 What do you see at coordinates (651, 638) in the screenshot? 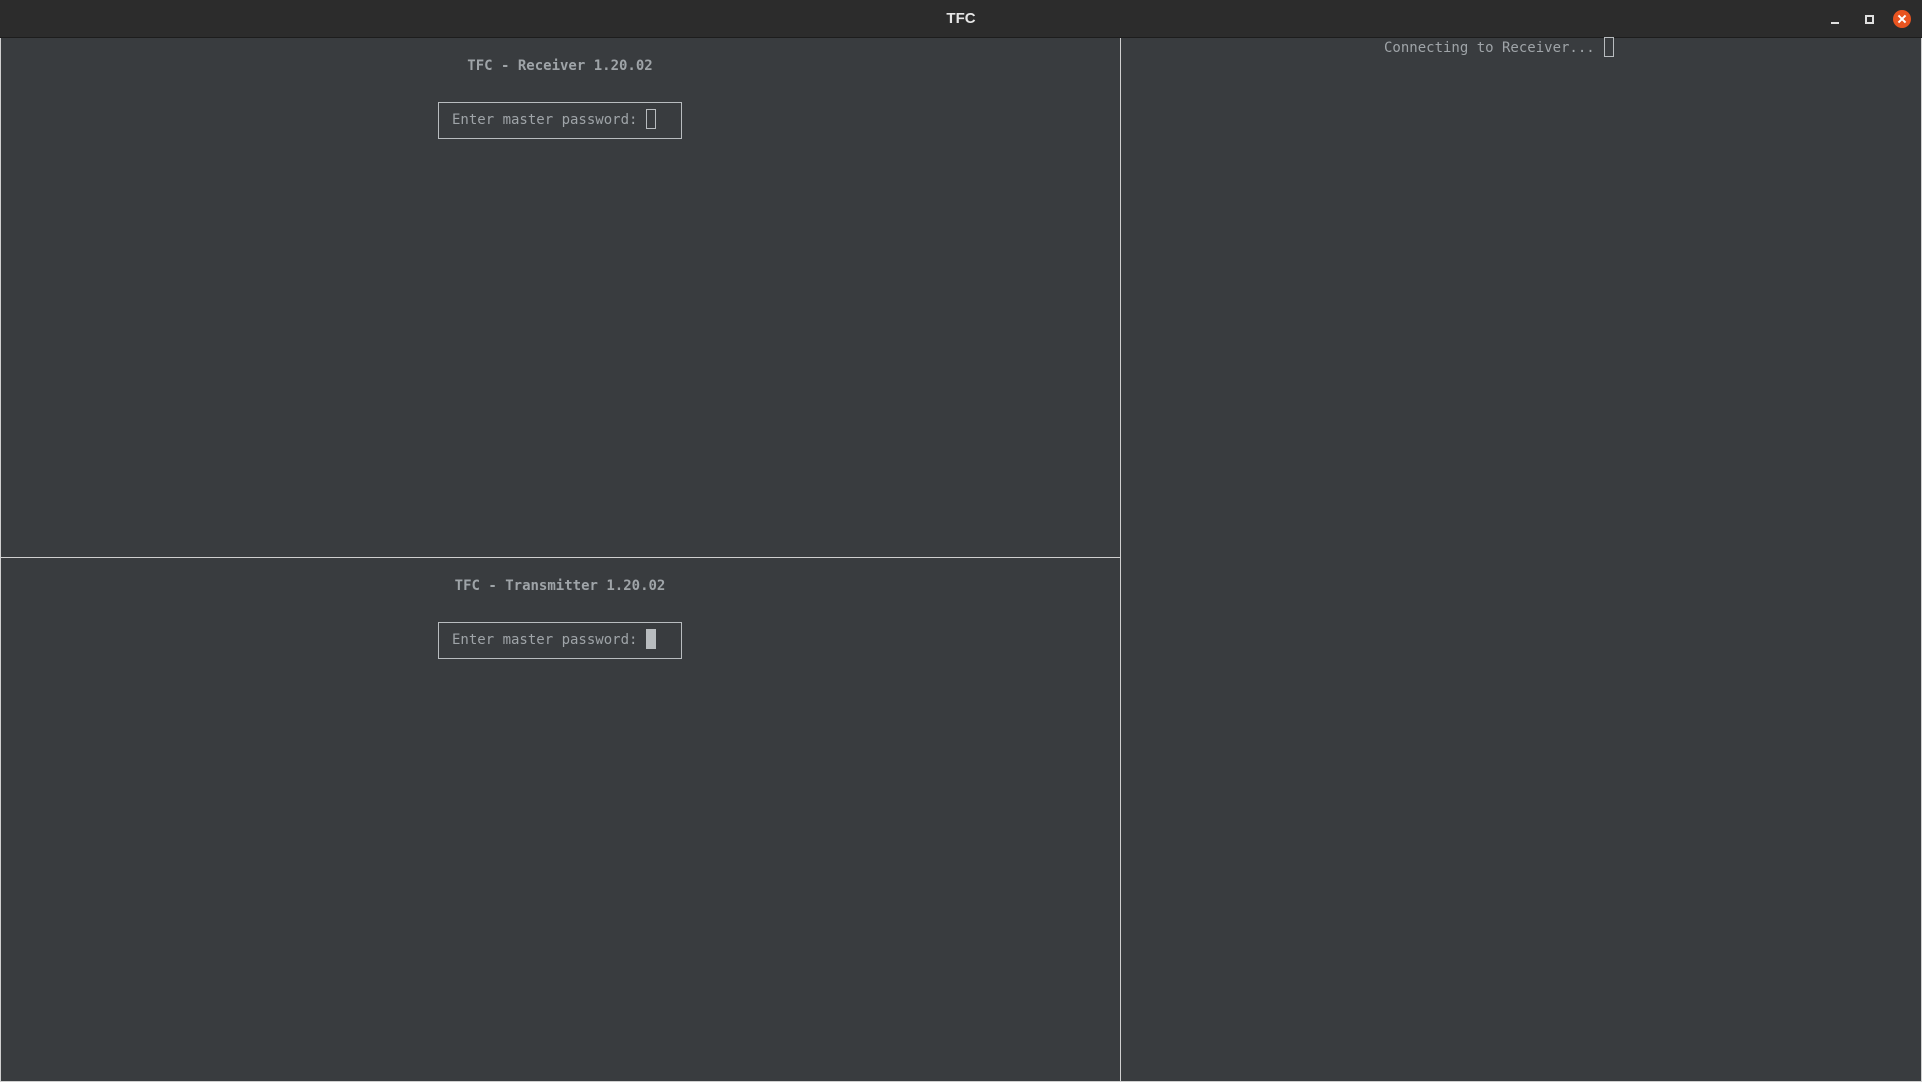
I see `block-cursor-icon` at bounding box center [651, 638].